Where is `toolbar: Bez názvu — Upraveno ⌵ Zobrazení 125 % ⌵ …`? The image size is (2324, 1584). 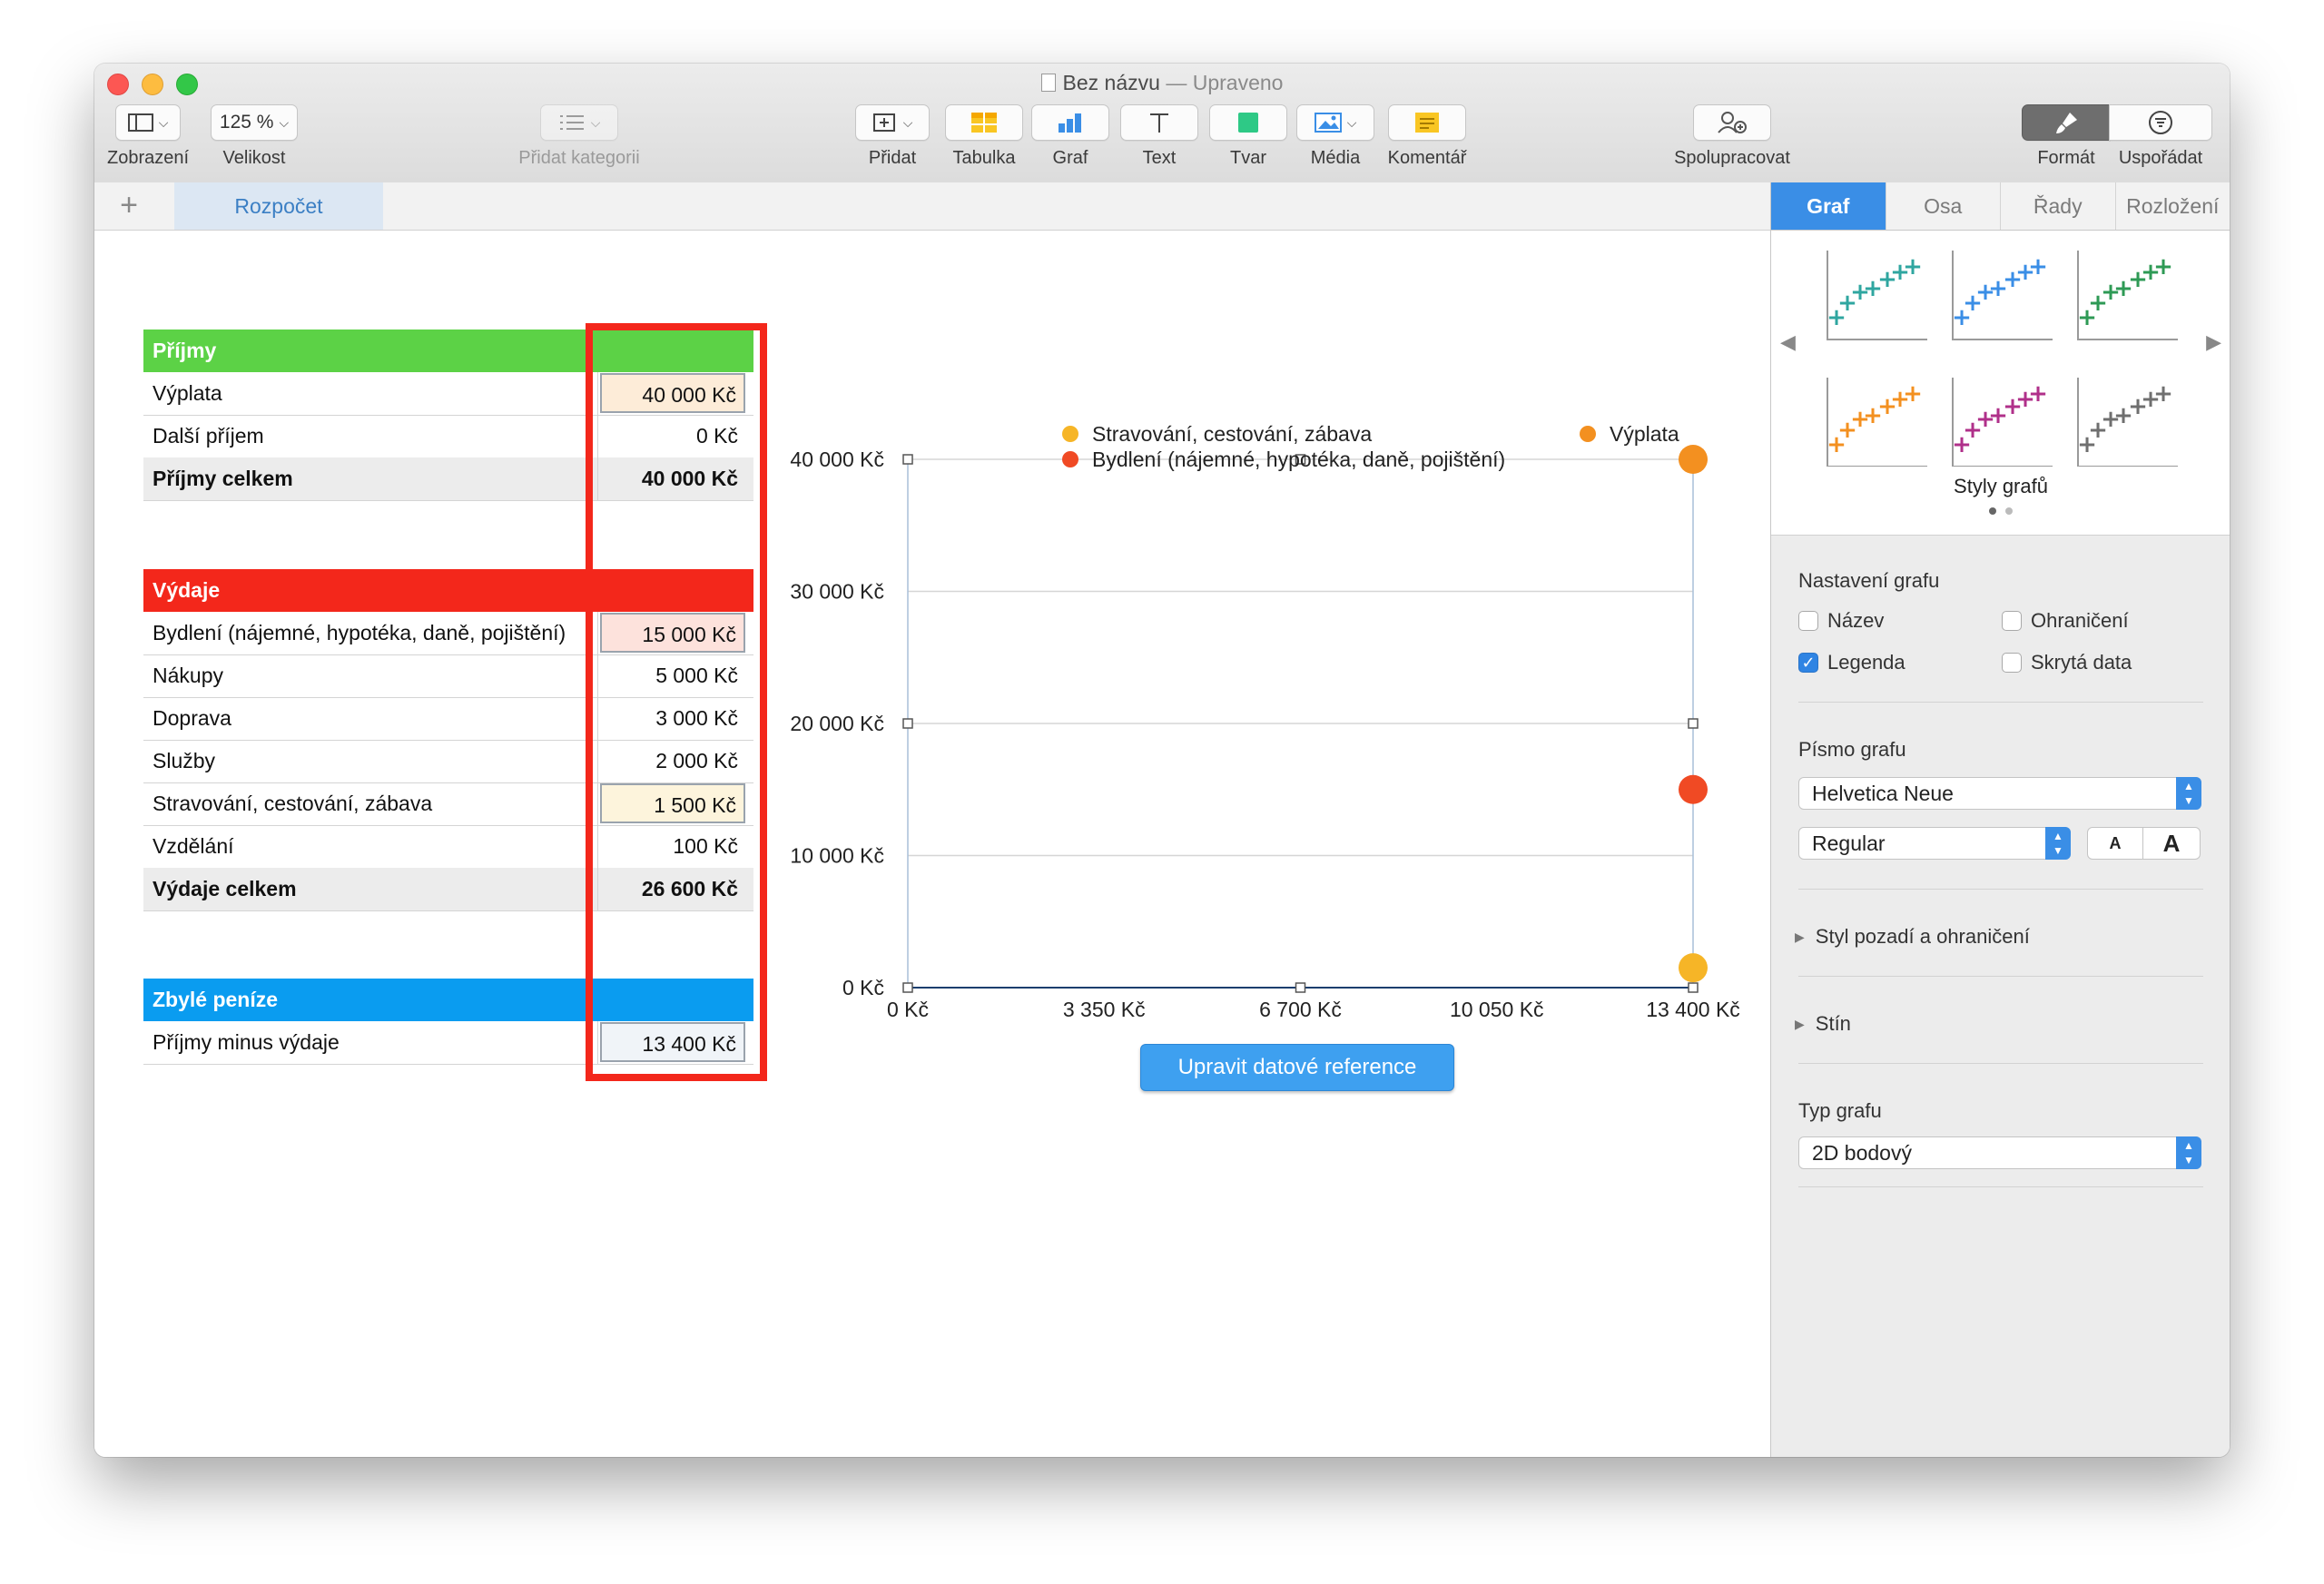
toolbar: Bez názvu — Upraveno ⌵ Zobrazení 125 % ⌵ … is located at coordinates (1162, 123).